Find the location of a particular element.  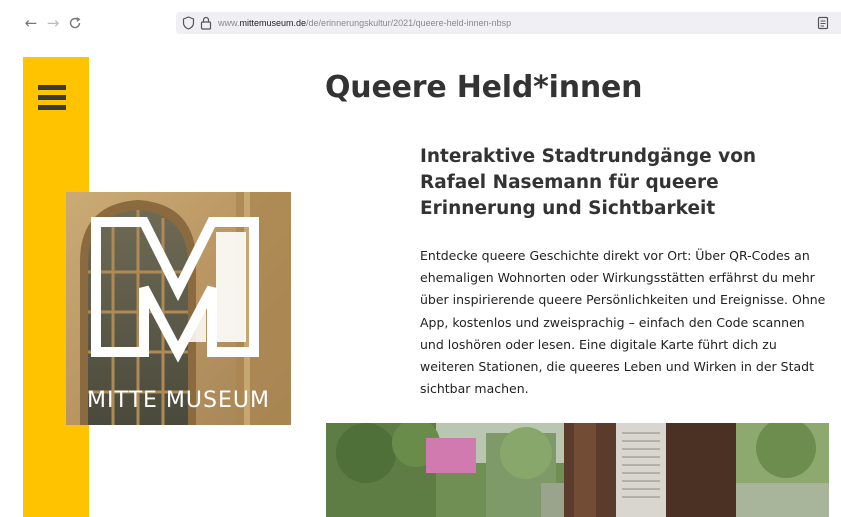

menu-bar-middle is located at coordinates (52, 97).